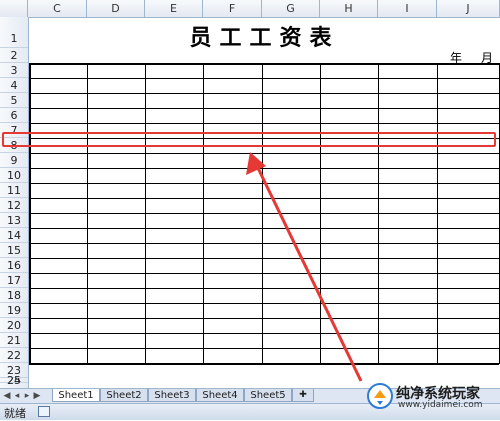  Describe the element at coordinates (14, 325) in the screenshot. I see `row-header: 20` at that location.